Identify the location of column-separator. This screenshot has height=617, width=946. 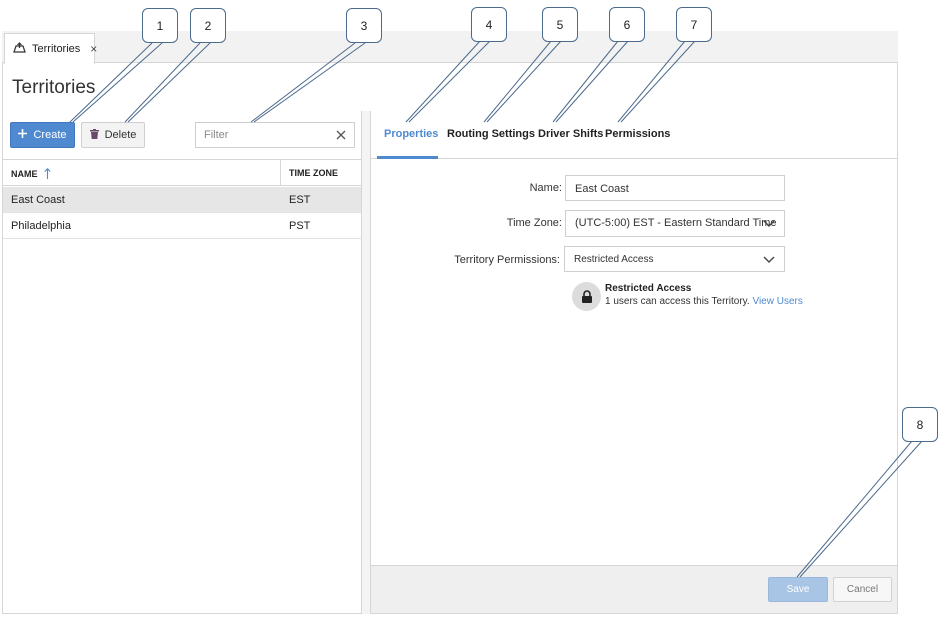
(280, 173).